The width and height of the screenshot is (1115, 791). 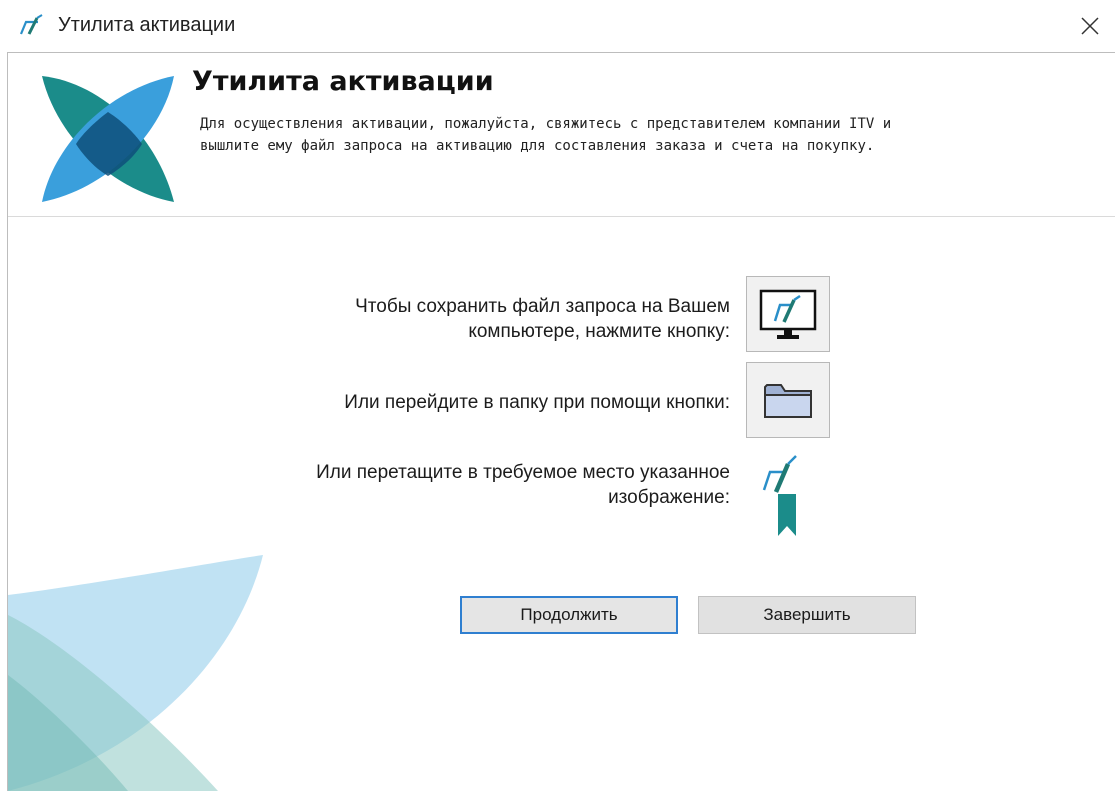 I want to click on background-leaf-decoration, so click(x=135, y=673).